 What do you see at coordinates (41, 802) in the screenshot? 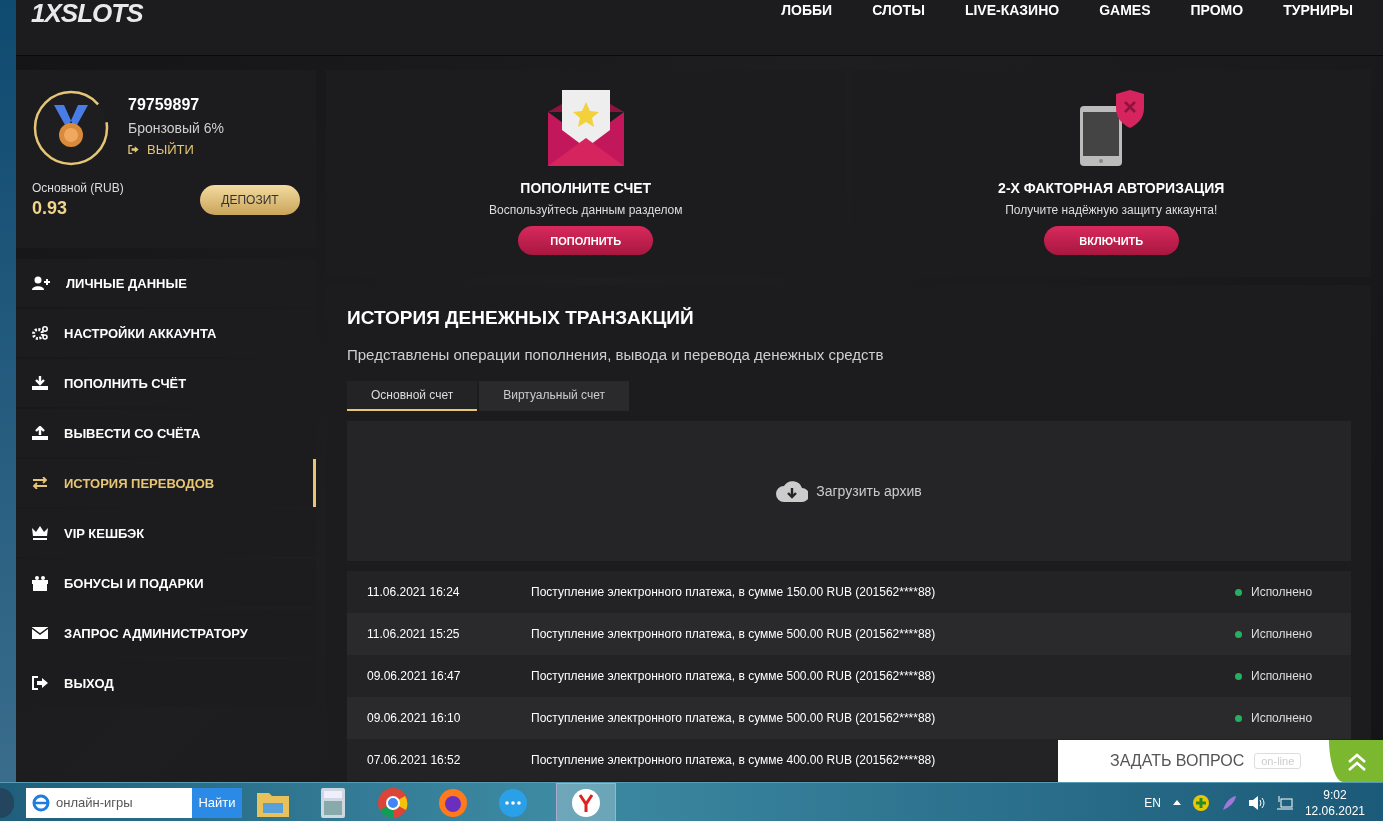
I see `browser-logo-icon` at bounding box center [41, 802].